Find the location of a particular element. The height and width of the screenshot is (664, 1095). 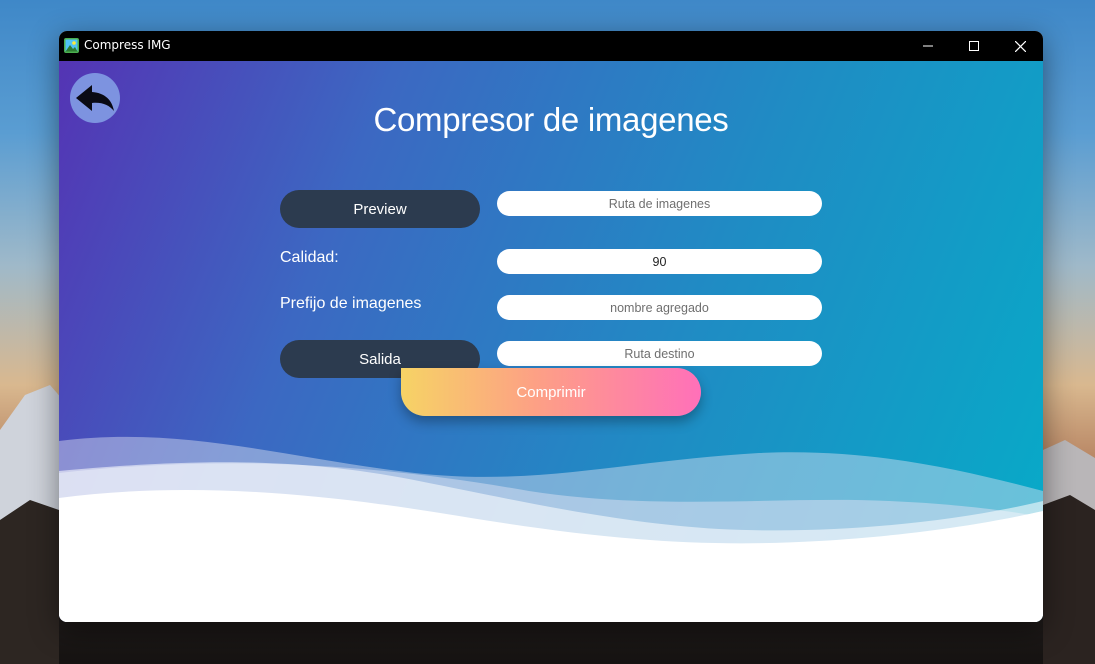

page-title: Compresor de imagenes is located at coordinates (551, 119).